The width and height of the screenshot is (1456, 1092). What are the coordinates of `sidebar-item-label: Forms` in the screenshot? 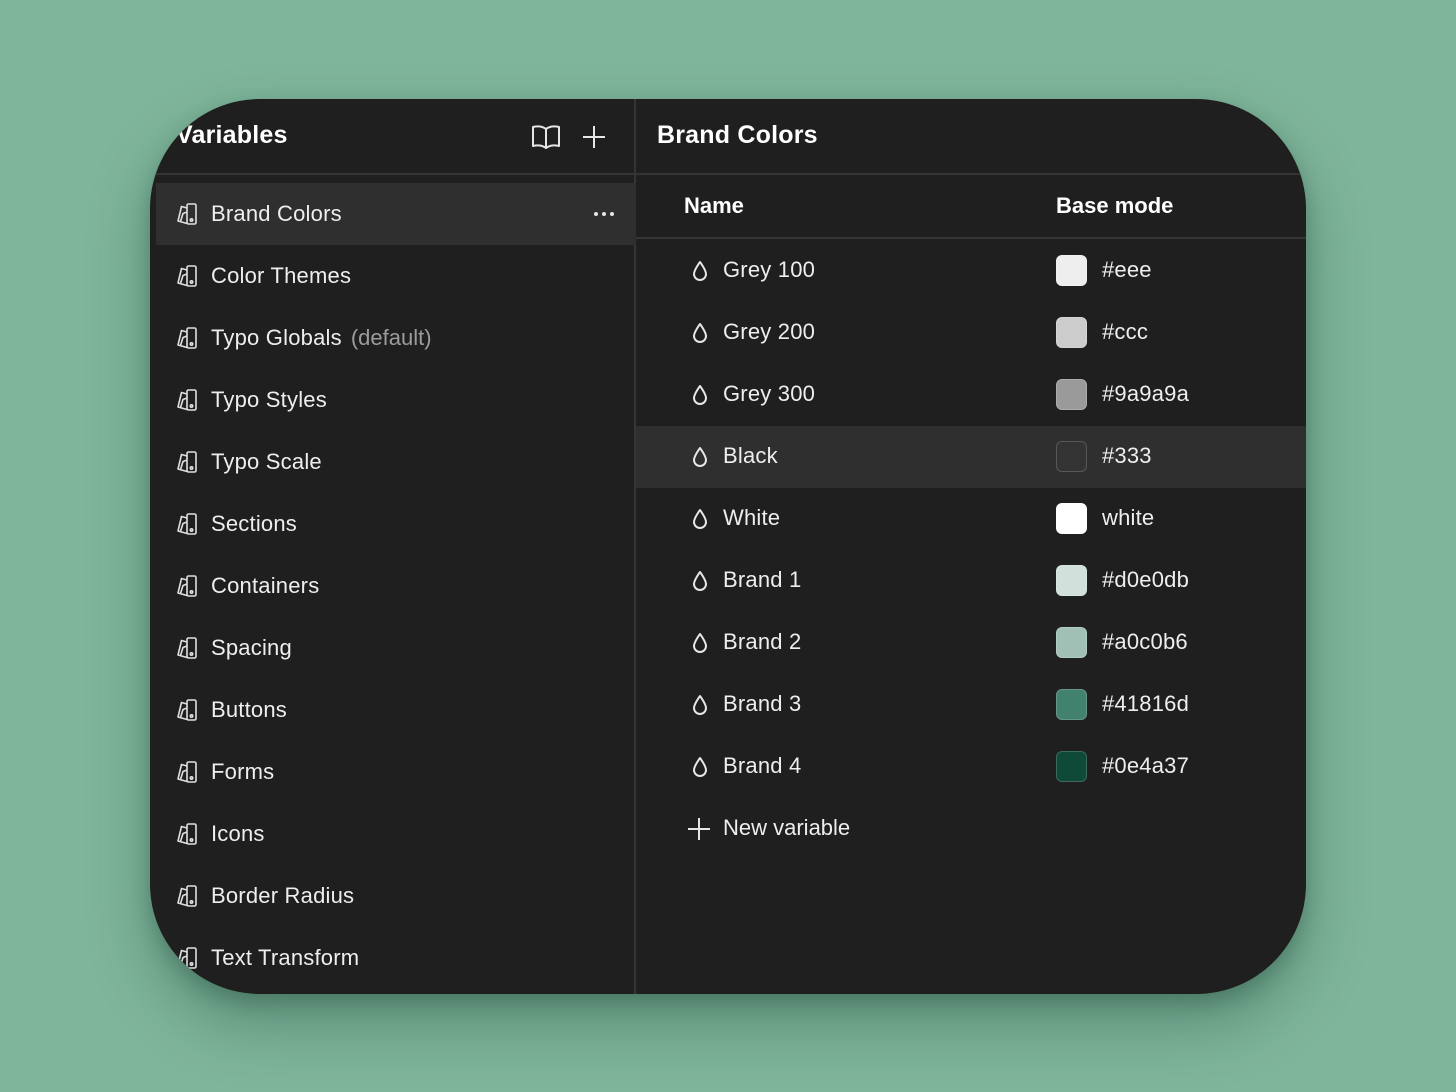 It's located at (243, 771).